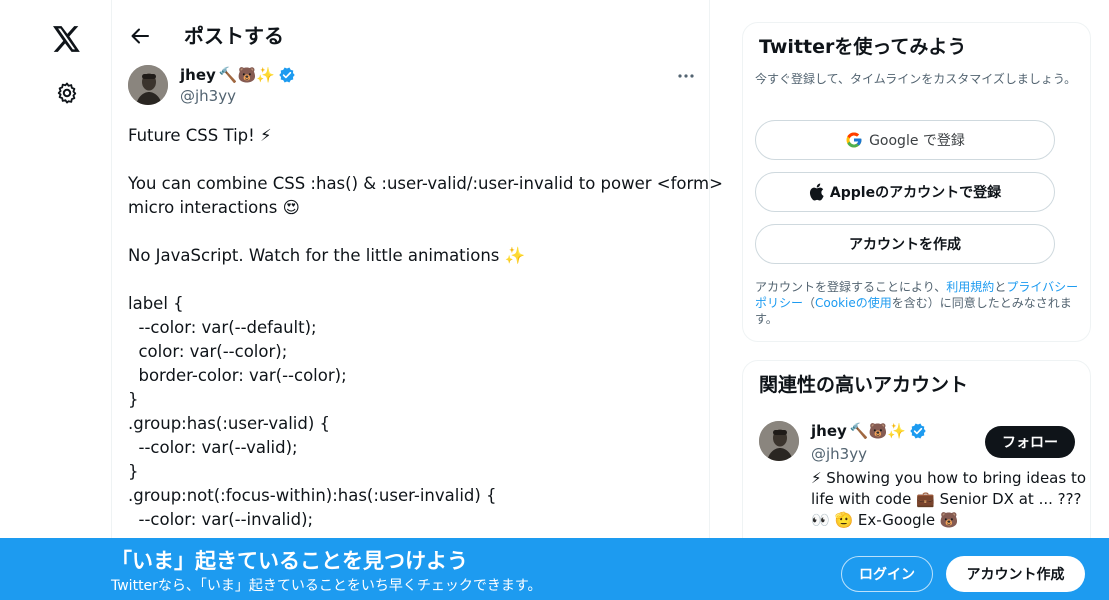 The height and width of the screenshot is (600, 1109). What do you see at coordinates (851, 287) in the screenshot?
I see `legal-prefix: アカウントを登録することにより、` at bounding box center [851, 287].